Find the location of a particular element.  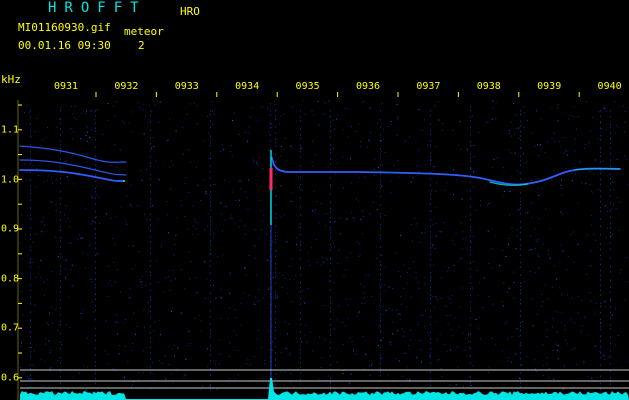

file-name: MI01160930.gif is located at coordinates (64, 27).